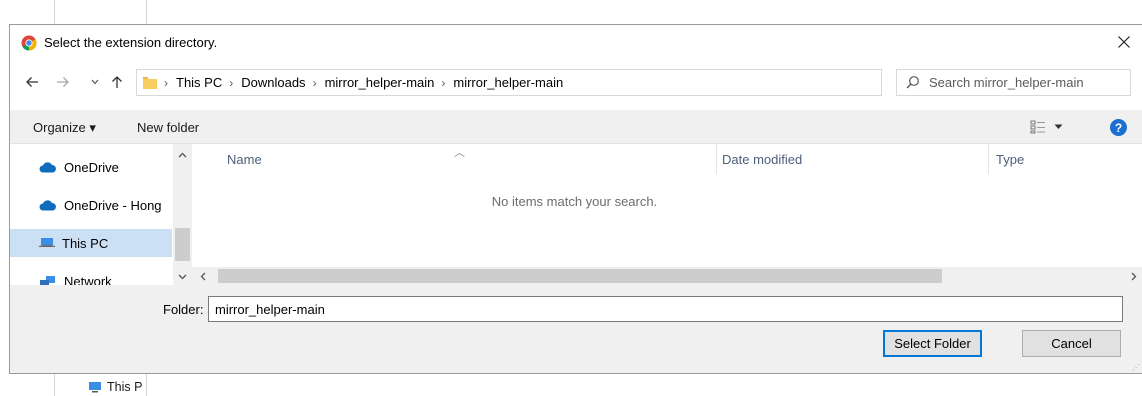  What do you see at coordinates (168, 127) in the screenshot?
I see `new-folder-button: New folder` at bounding box center [168, 127].